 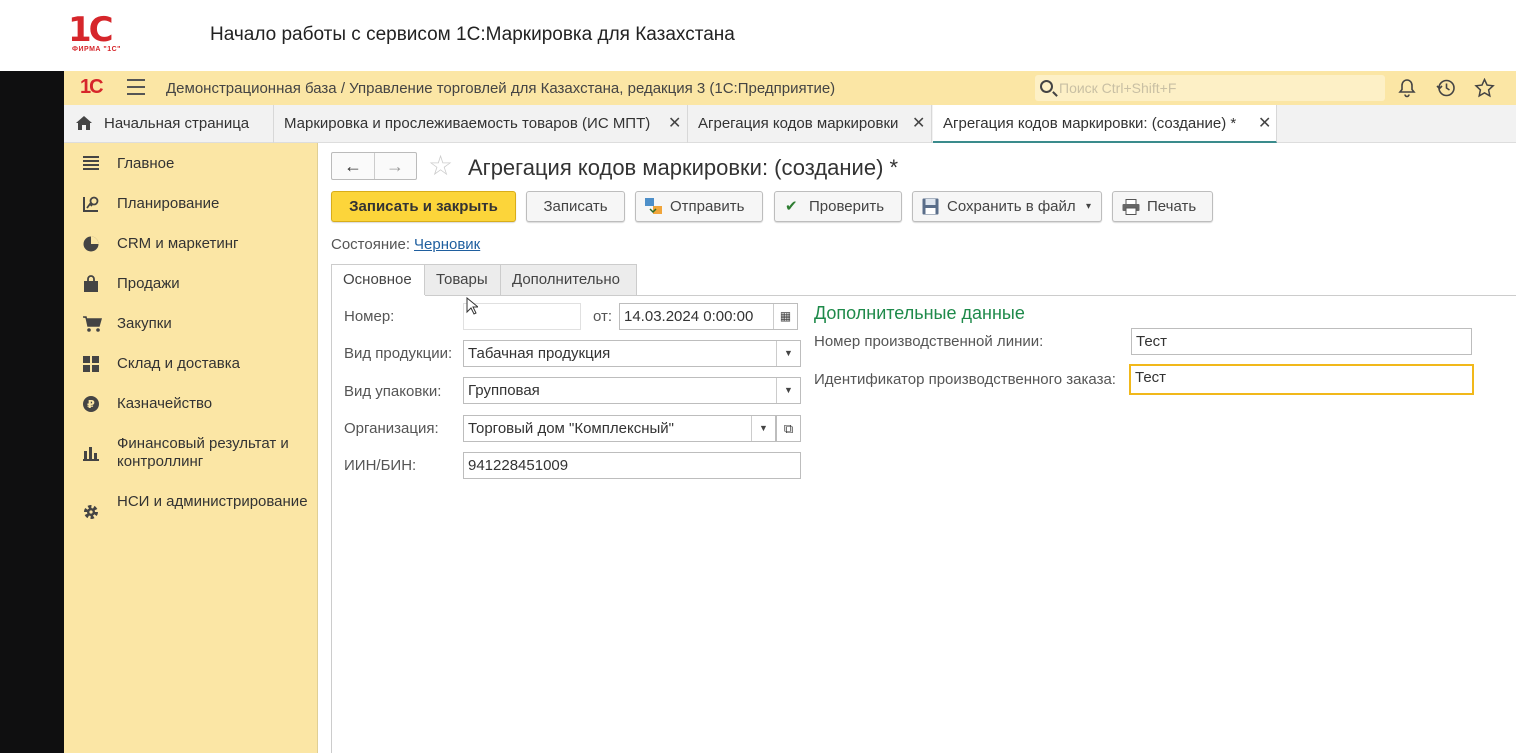 What do you see at coordinates (1089, 206) in the screenshot?
I see `chevron-down-icon: ▾` at bounding box center [1089, 206].